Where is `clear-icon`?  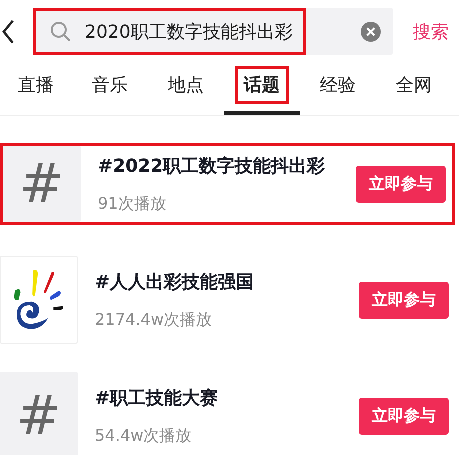 clear-icon is located at coordinates (371, 32).